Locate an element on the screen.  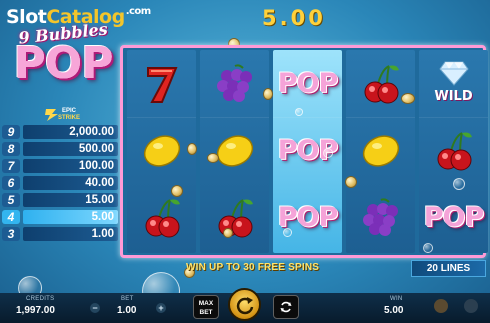
paytable-count: 6 is located at coordinates (11, 183).